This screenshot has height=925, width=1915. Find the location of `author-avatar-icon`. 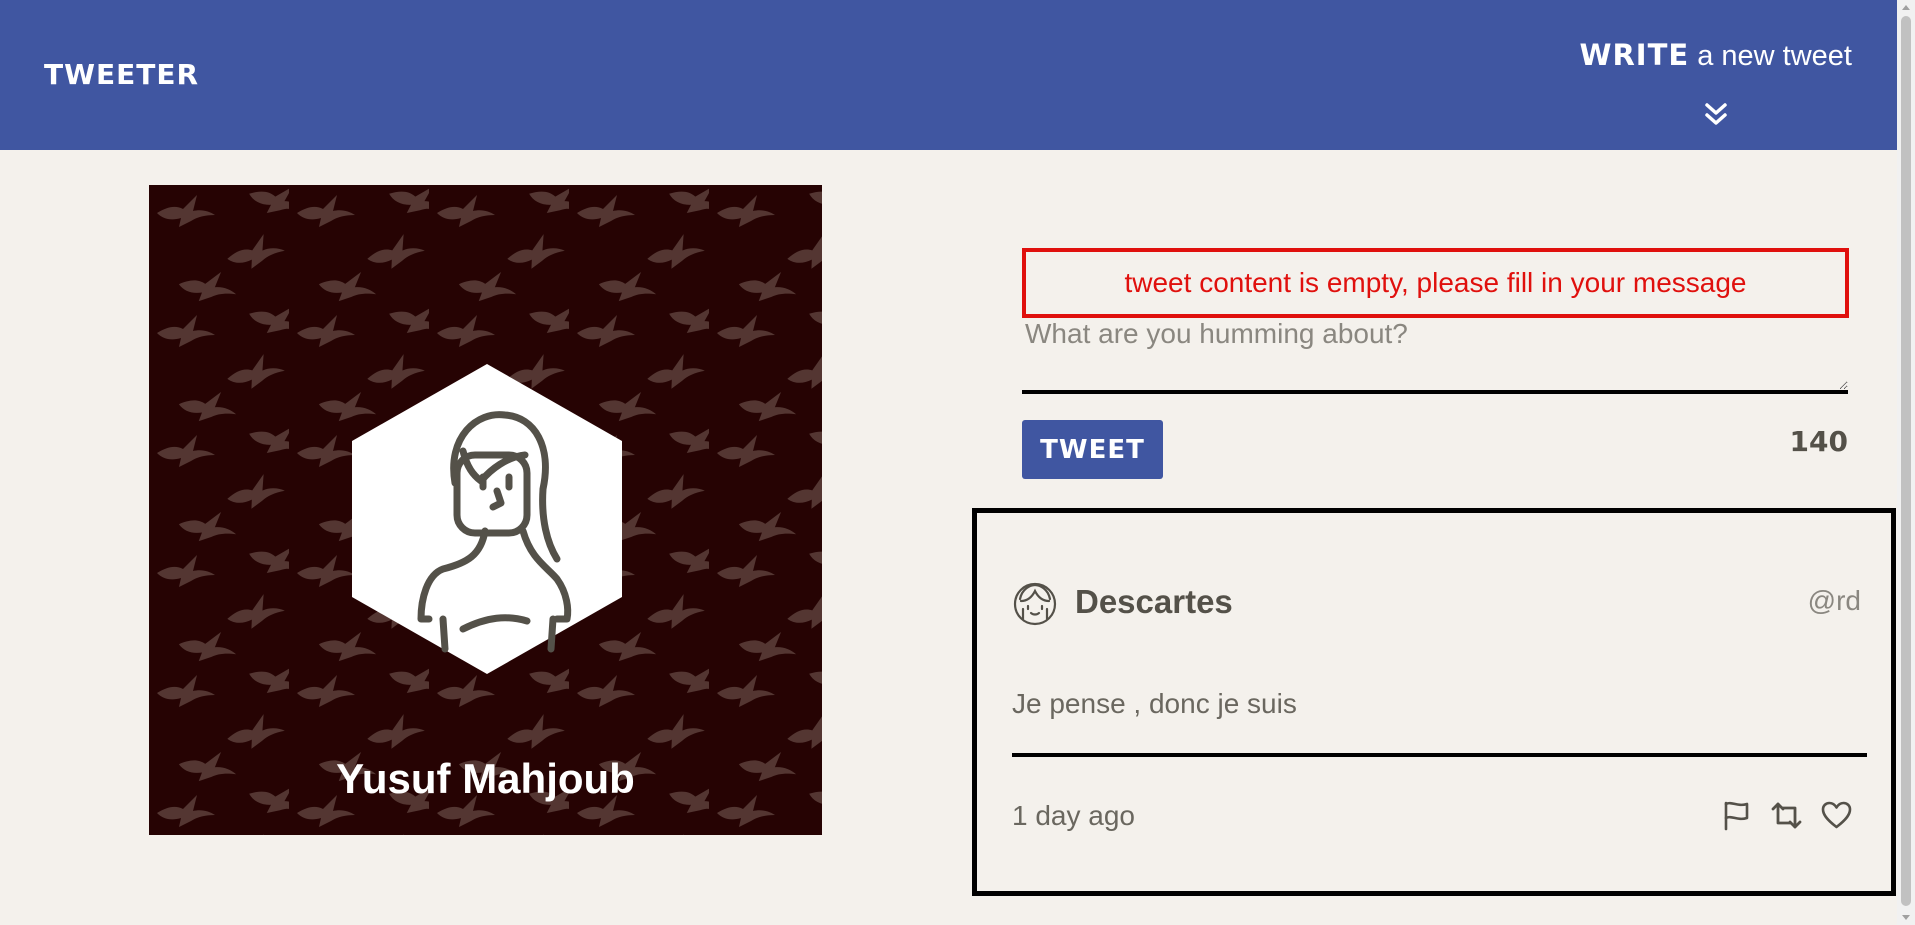

author-avatar-icon is located at coordinates (1035, 604).